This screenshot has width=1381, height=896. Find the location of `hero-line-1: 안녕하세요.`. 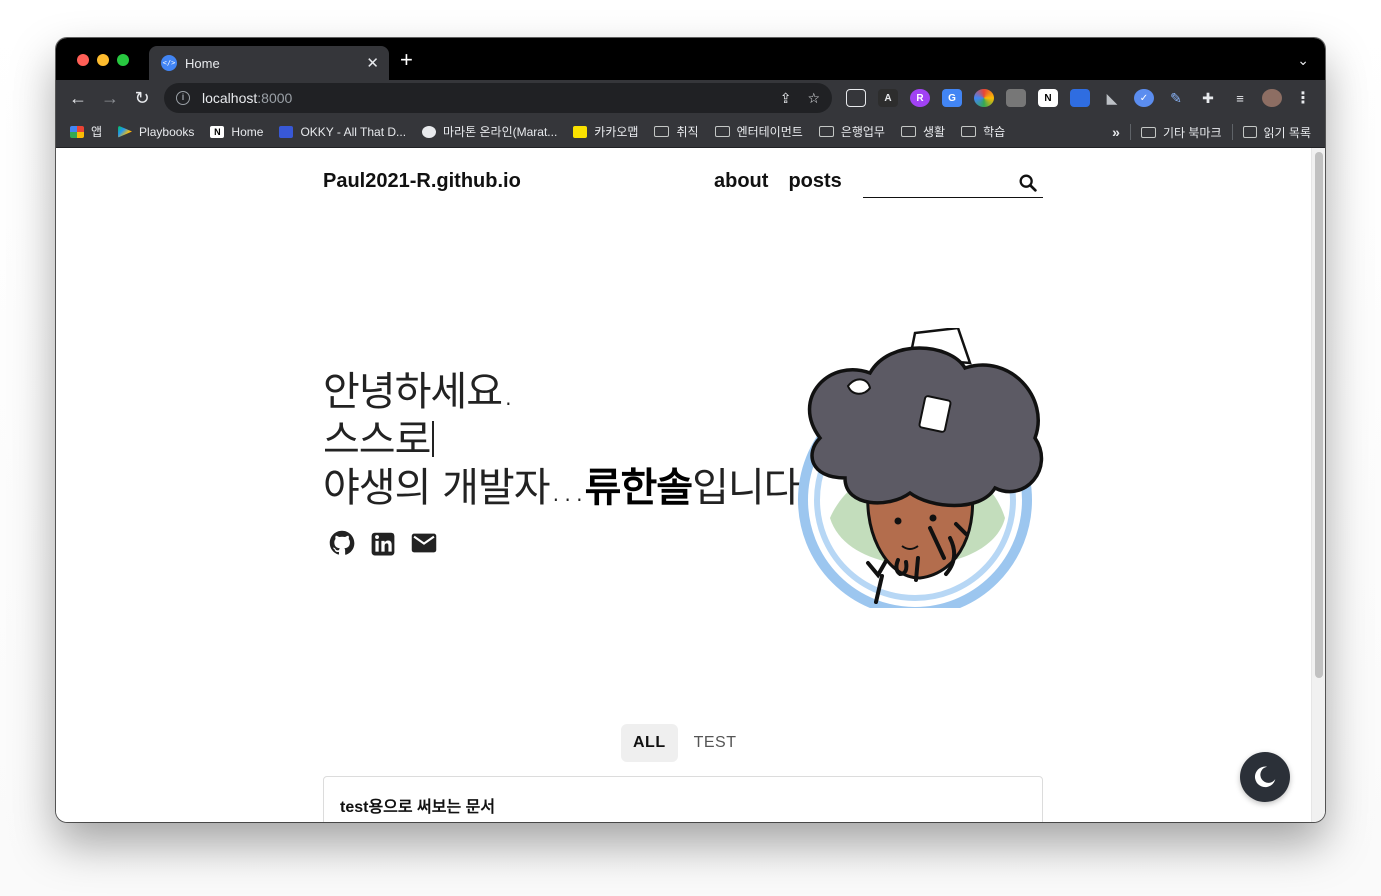

hero-line-1: 안녕하세요. is located at coordinates (419, 392).